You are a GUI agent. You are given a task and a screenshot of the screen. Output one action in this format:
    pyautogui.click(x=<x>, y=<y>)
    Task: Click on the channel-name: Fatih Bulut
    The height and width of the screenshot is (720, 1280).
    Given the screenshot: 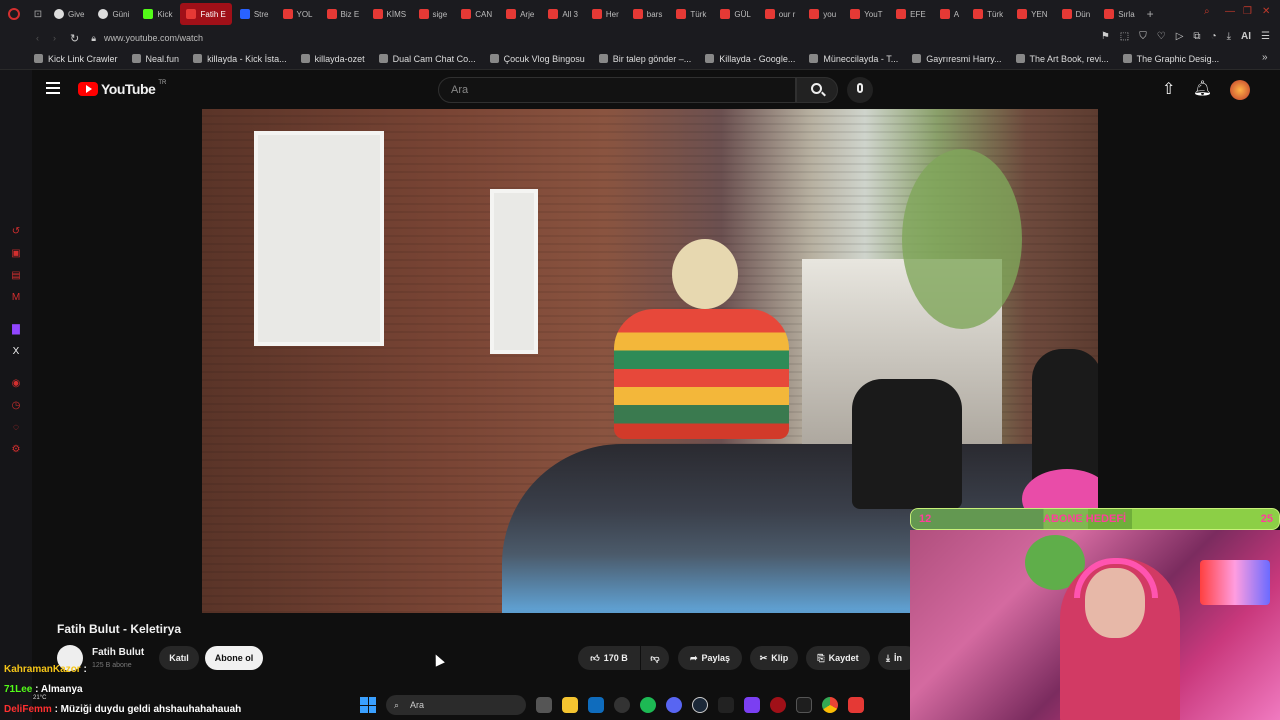 What is the action you would take?
    pyautogui.click(x=118, y=652)
    